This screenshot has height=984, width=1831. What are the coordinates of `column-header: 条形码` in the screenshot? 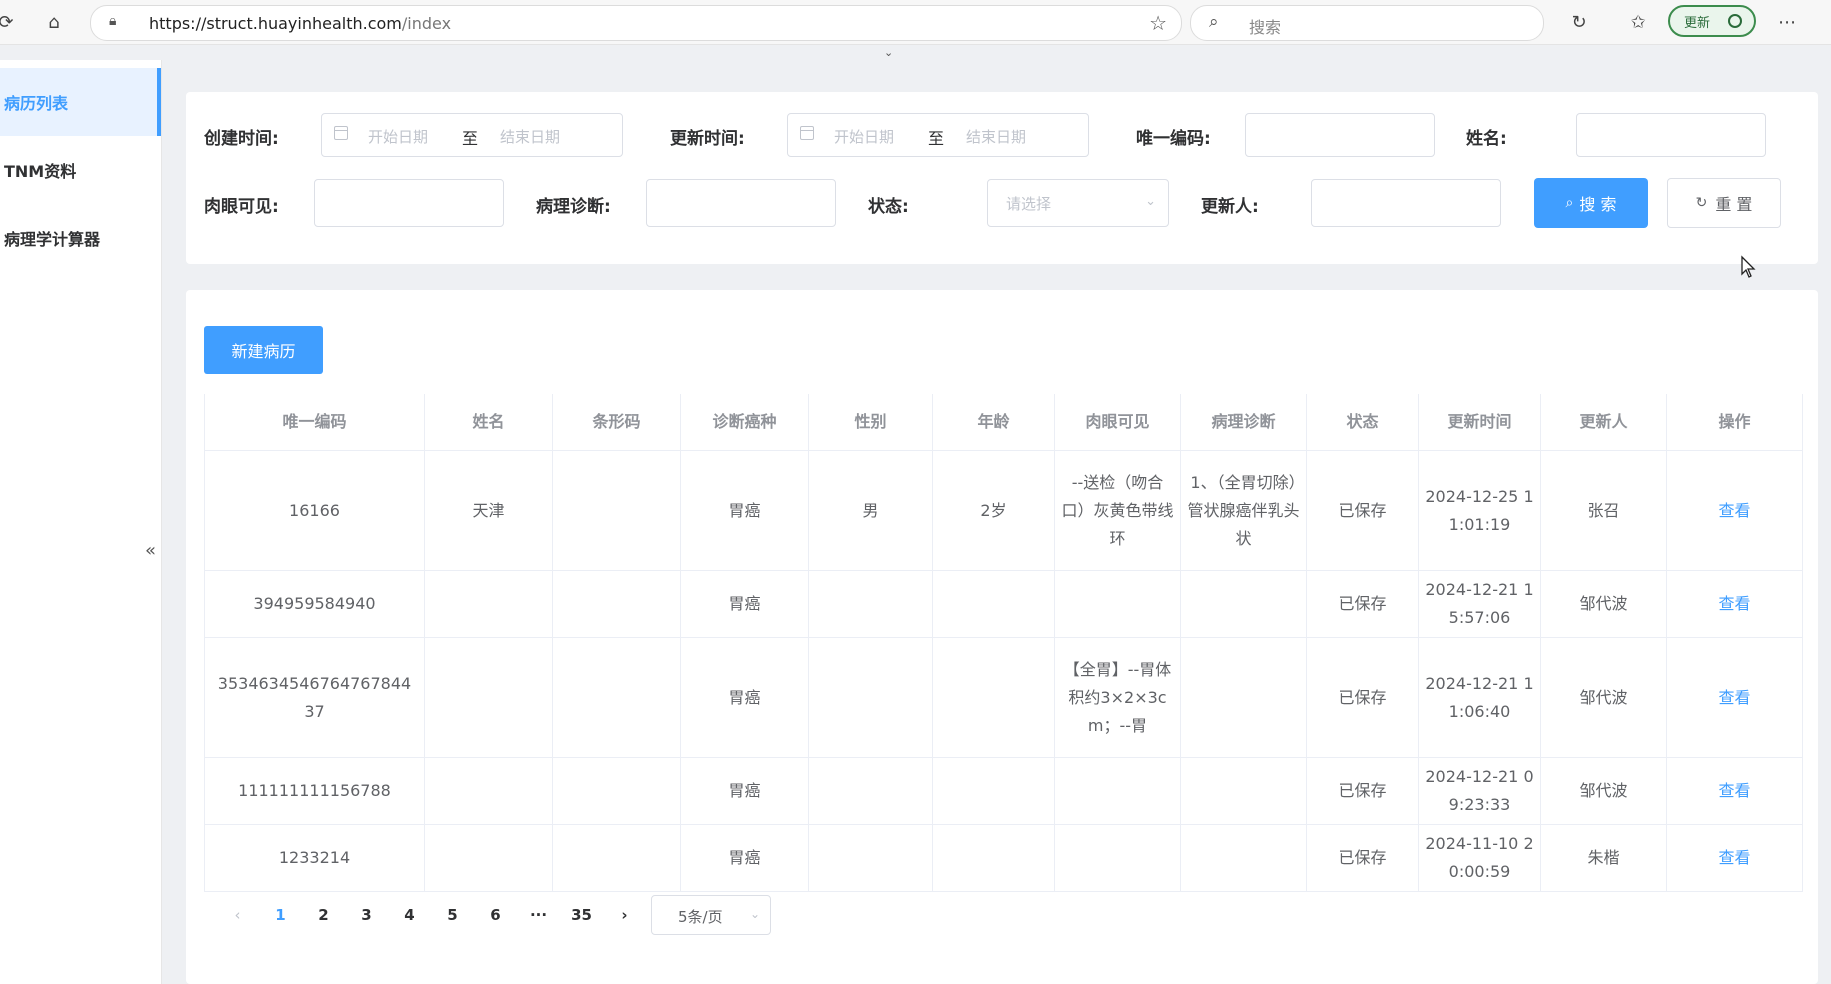 It's located at (616, 422).